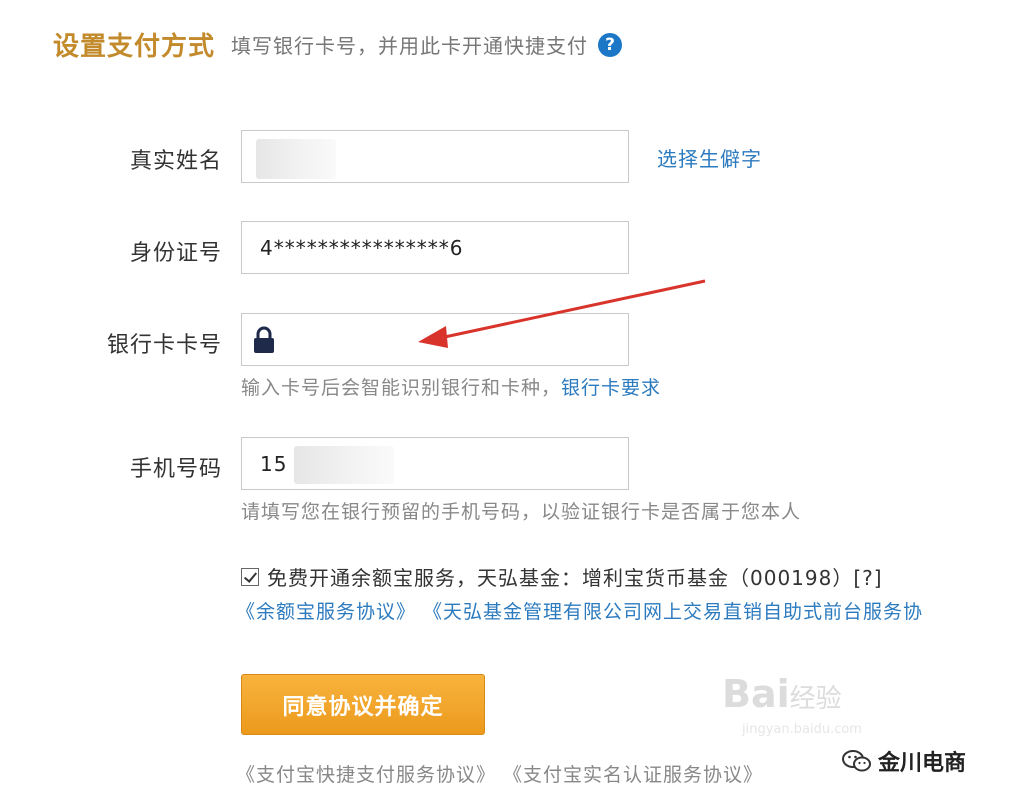 This screenshot has width=1010, height=802. What do you see at coordinates (815, 699) in the screenshot?
I see `watermark-suffix: 经验` at bounding box center [815, 699].